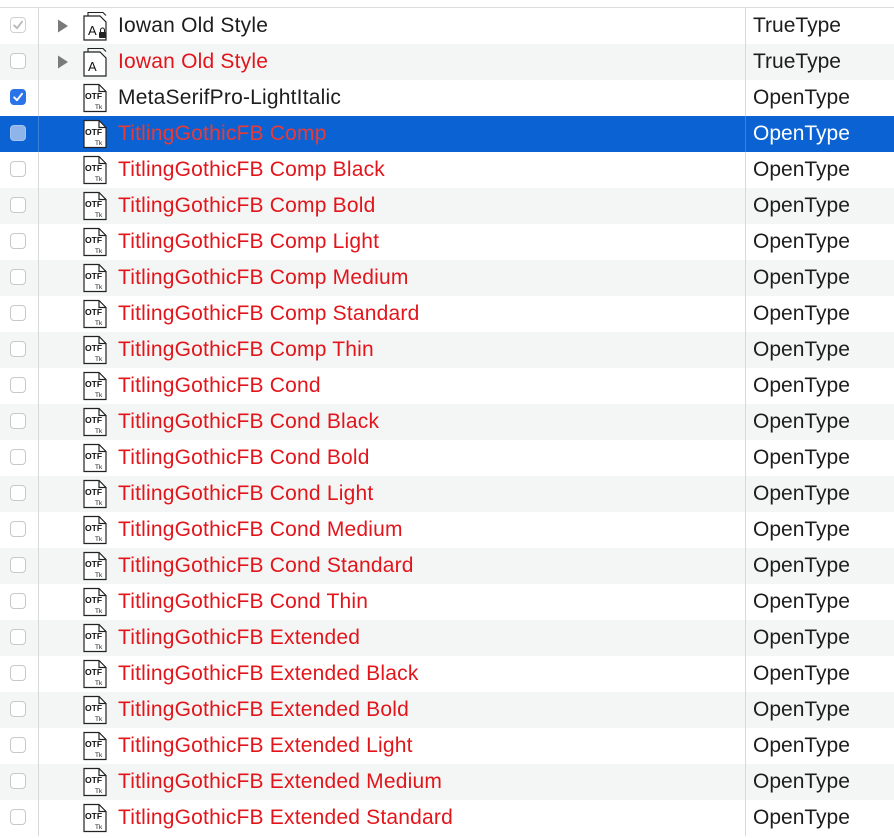 The height and width of the screenshot is (838, 894). What do you see at coordinates (219, 385) in the screenshot?
I see `font-name: TitlingGothicFB Cond` at bounding box center [219, 385].